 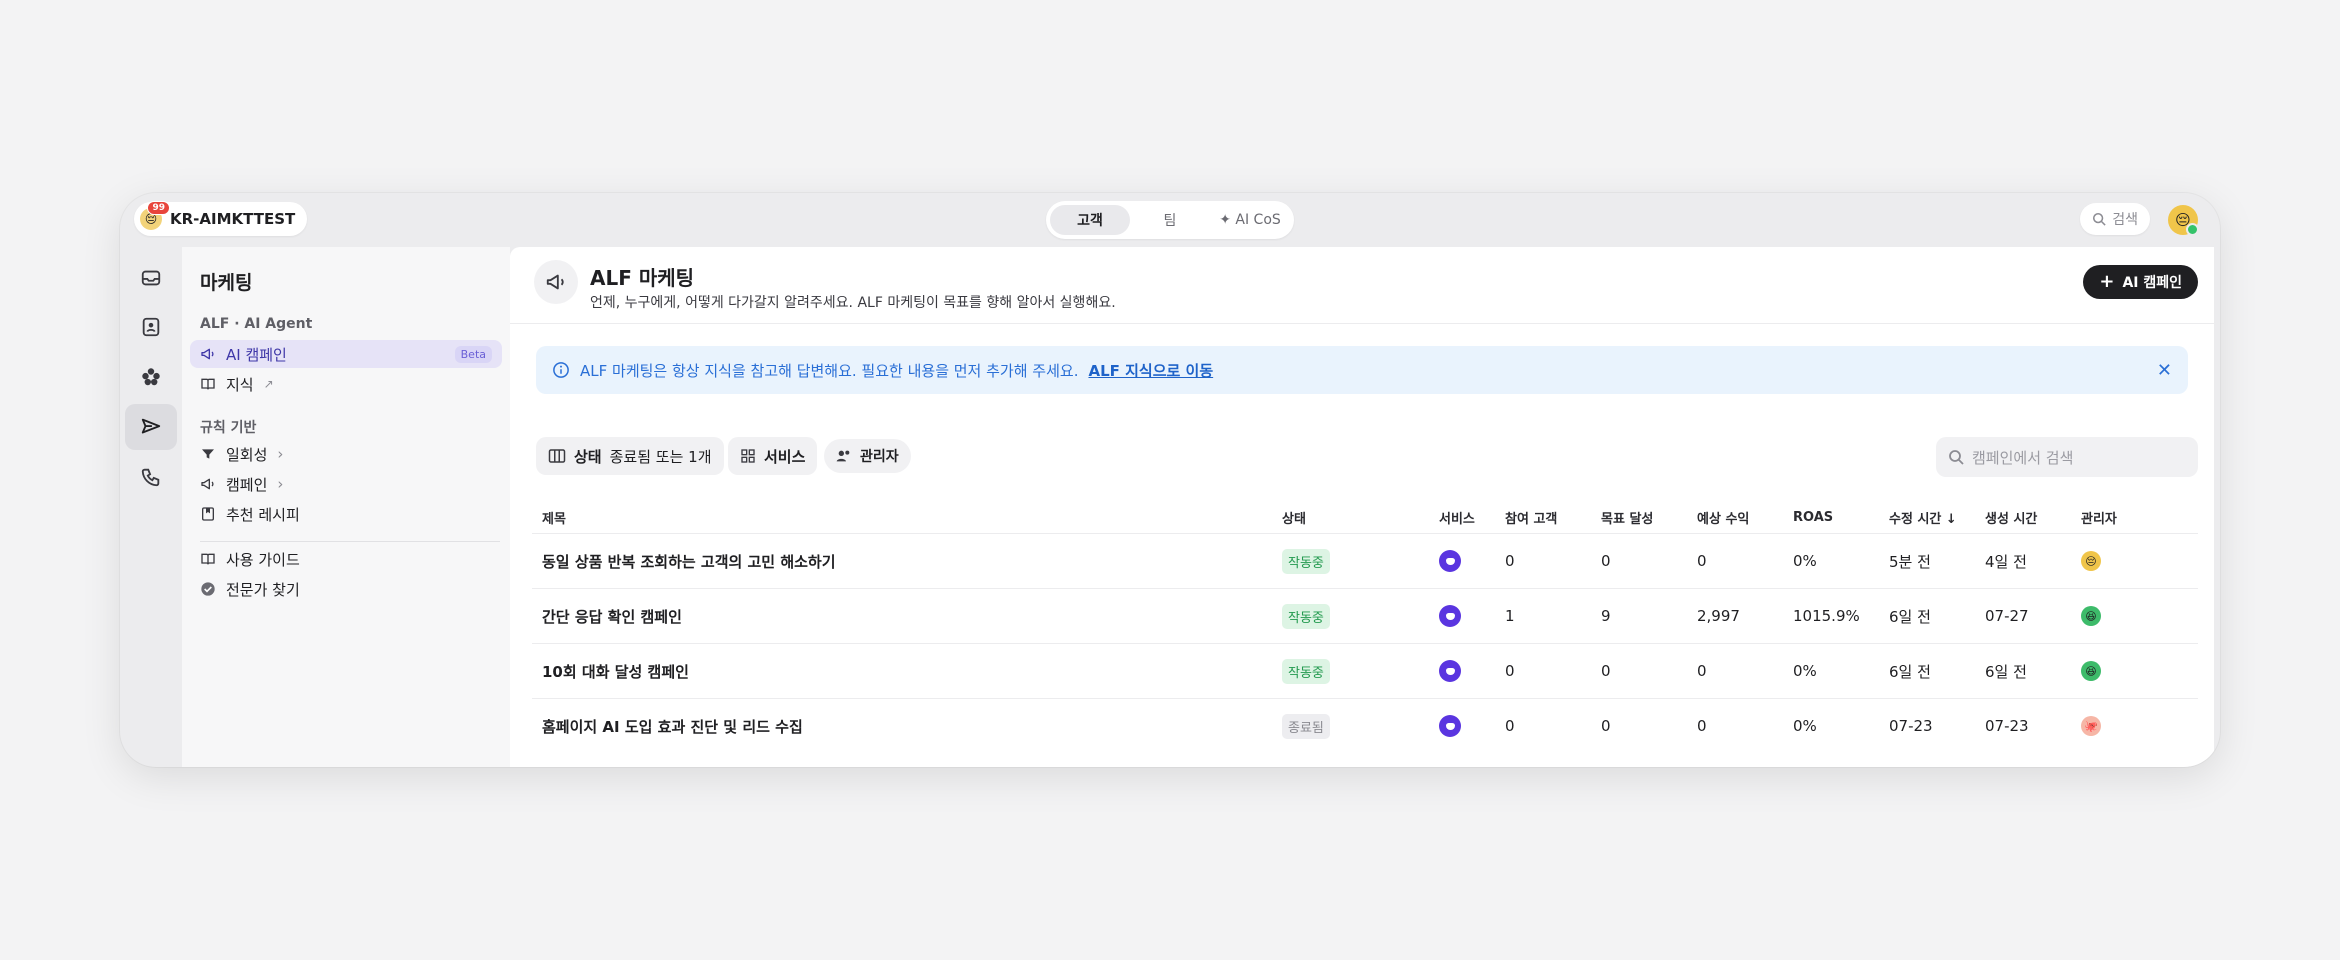 What do you see at coordinates (1841, 517) in the screenshot?
I see `column-header-roas: ROAS` at bounding box center [1841, 517].